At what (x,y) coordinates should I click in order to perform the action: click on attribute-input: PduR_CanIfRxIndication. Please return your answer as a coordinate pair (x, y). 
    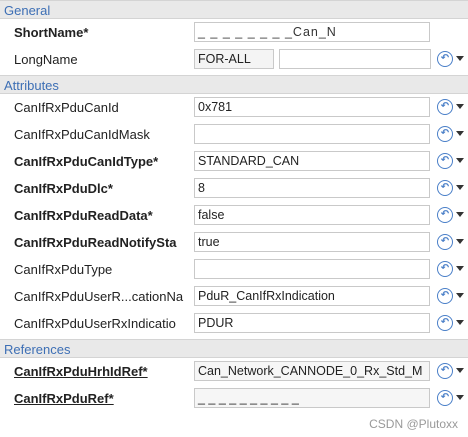
    Looking at the image, I should click on (312, 296).